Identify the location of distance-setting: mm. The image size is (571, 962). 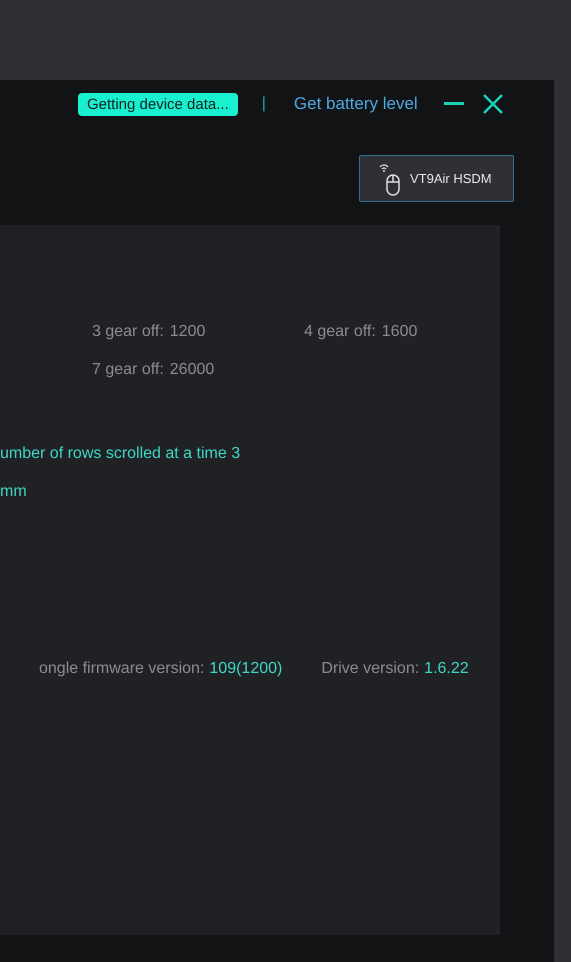
(14, 492).